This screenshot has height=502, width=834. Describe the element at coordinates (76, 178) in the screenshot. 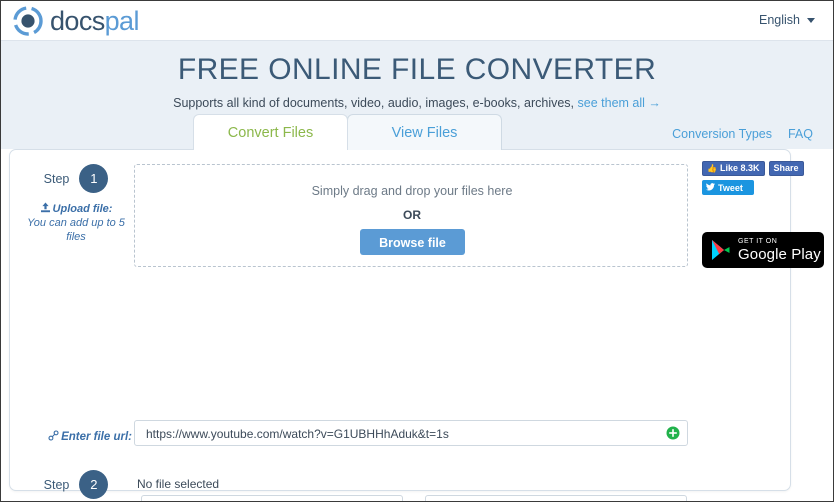

I see `step-1-heading: Step 1` at that location.